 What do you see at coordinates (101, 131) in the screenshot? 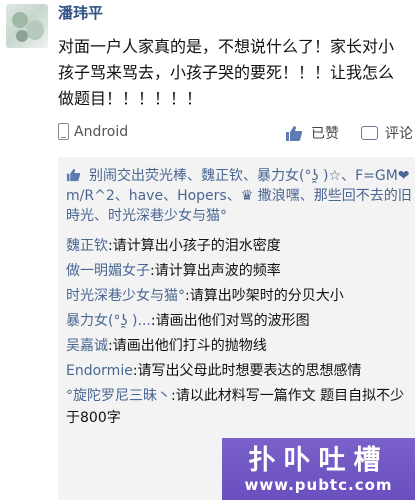
I see `device-label: Android` at bounding box center [101, 131].